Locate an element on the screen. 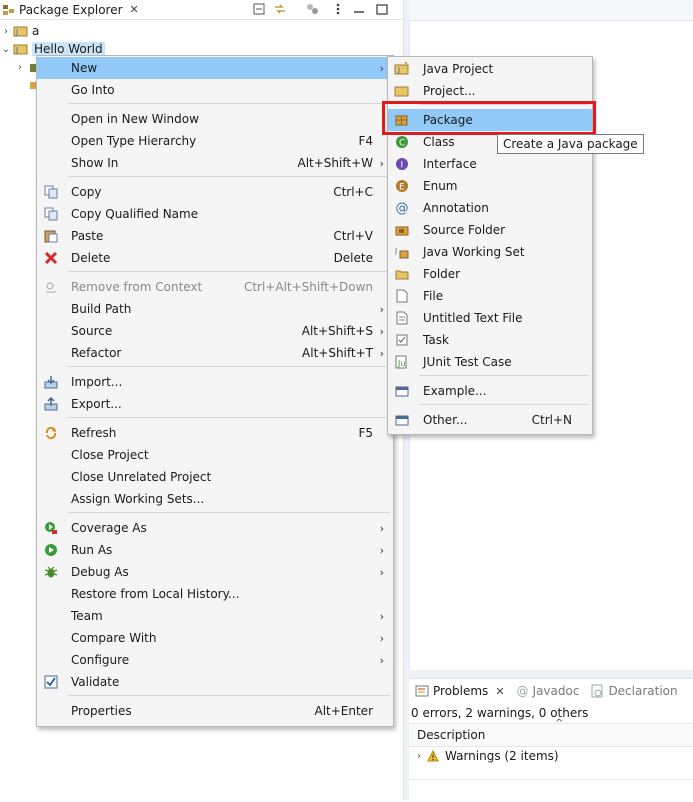 The width and height of the screenshot is (693, 802). tab-javadoc: @ Javadoc is located at coordinates (548, 691).